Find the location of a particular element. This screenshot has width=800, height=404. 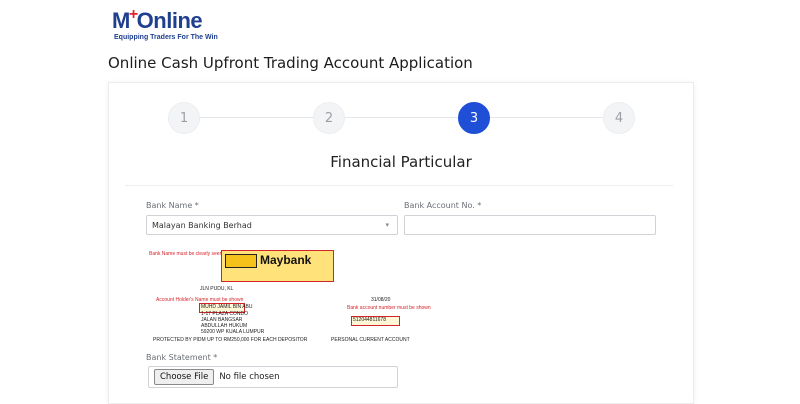

bank-statement-file-input: Choose File No file chosen is located at coordinates (273, 377).